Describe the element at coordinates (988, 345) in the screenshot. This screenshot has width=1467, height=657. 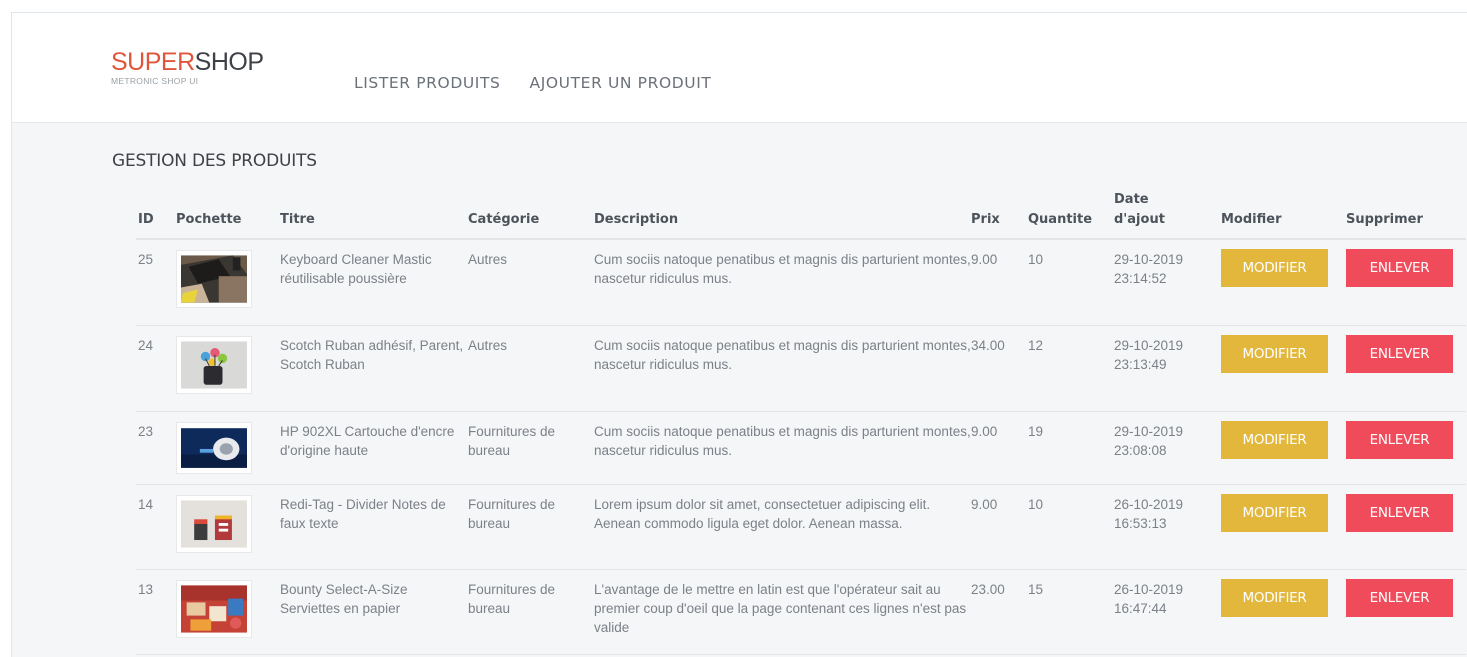
I see `cell-prix: 34.00` at that location.